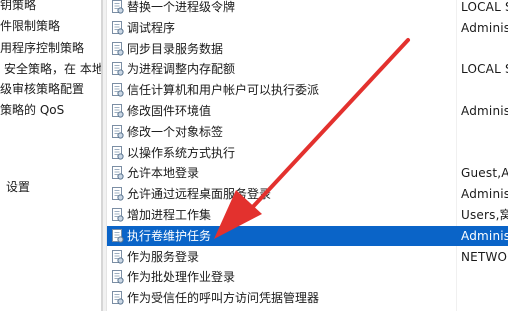  What do you see at coordinates (169, 111) in the screenshot?
I see `policy-name: 修改固件环境值` at bounding box center [169, 111].